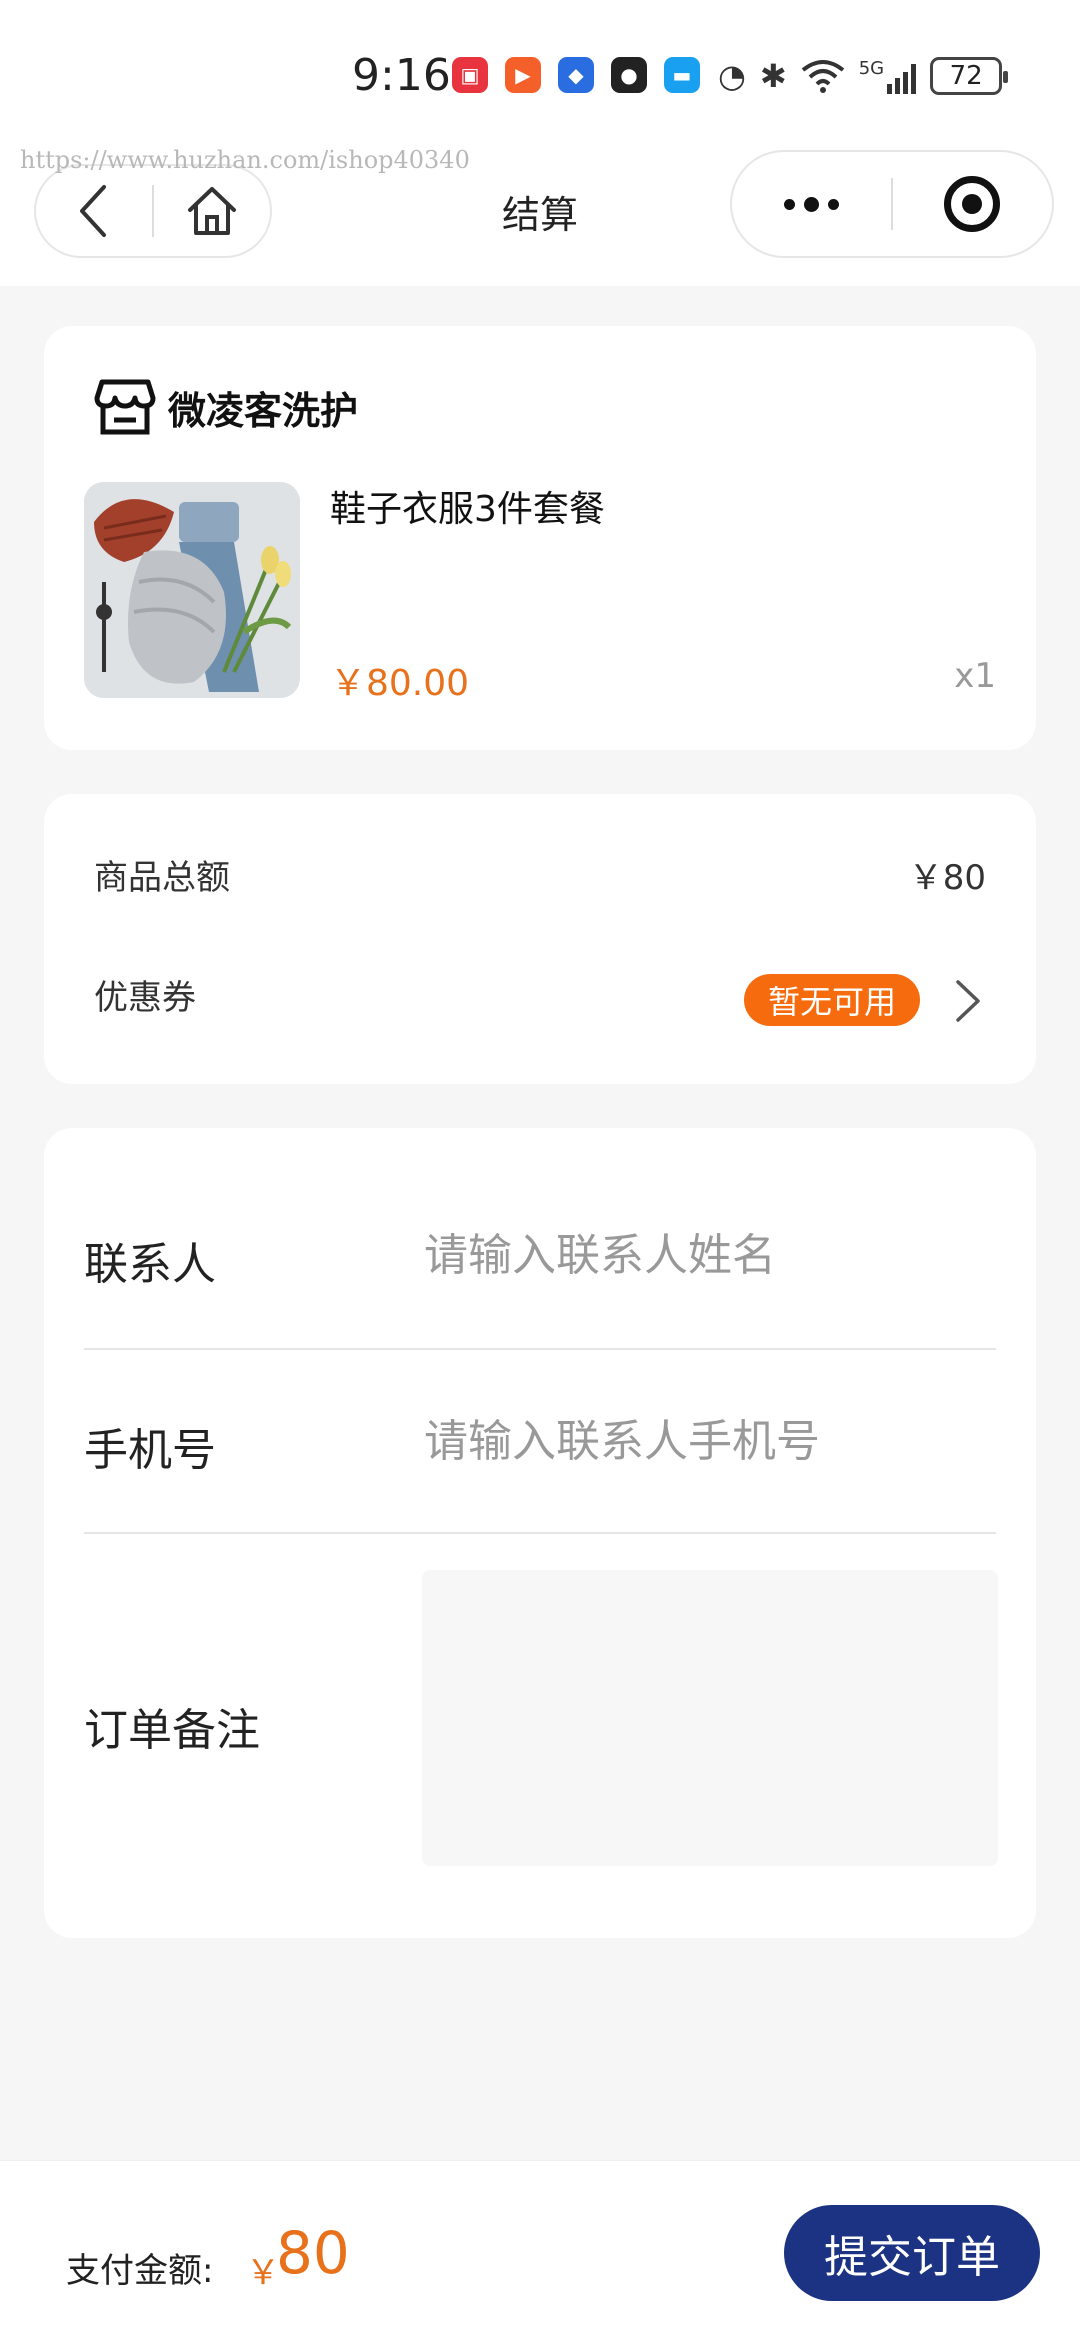 This screenshot has height=2340, width=1080. I want to click on phone-label: 手机号, so click(150, 1450).